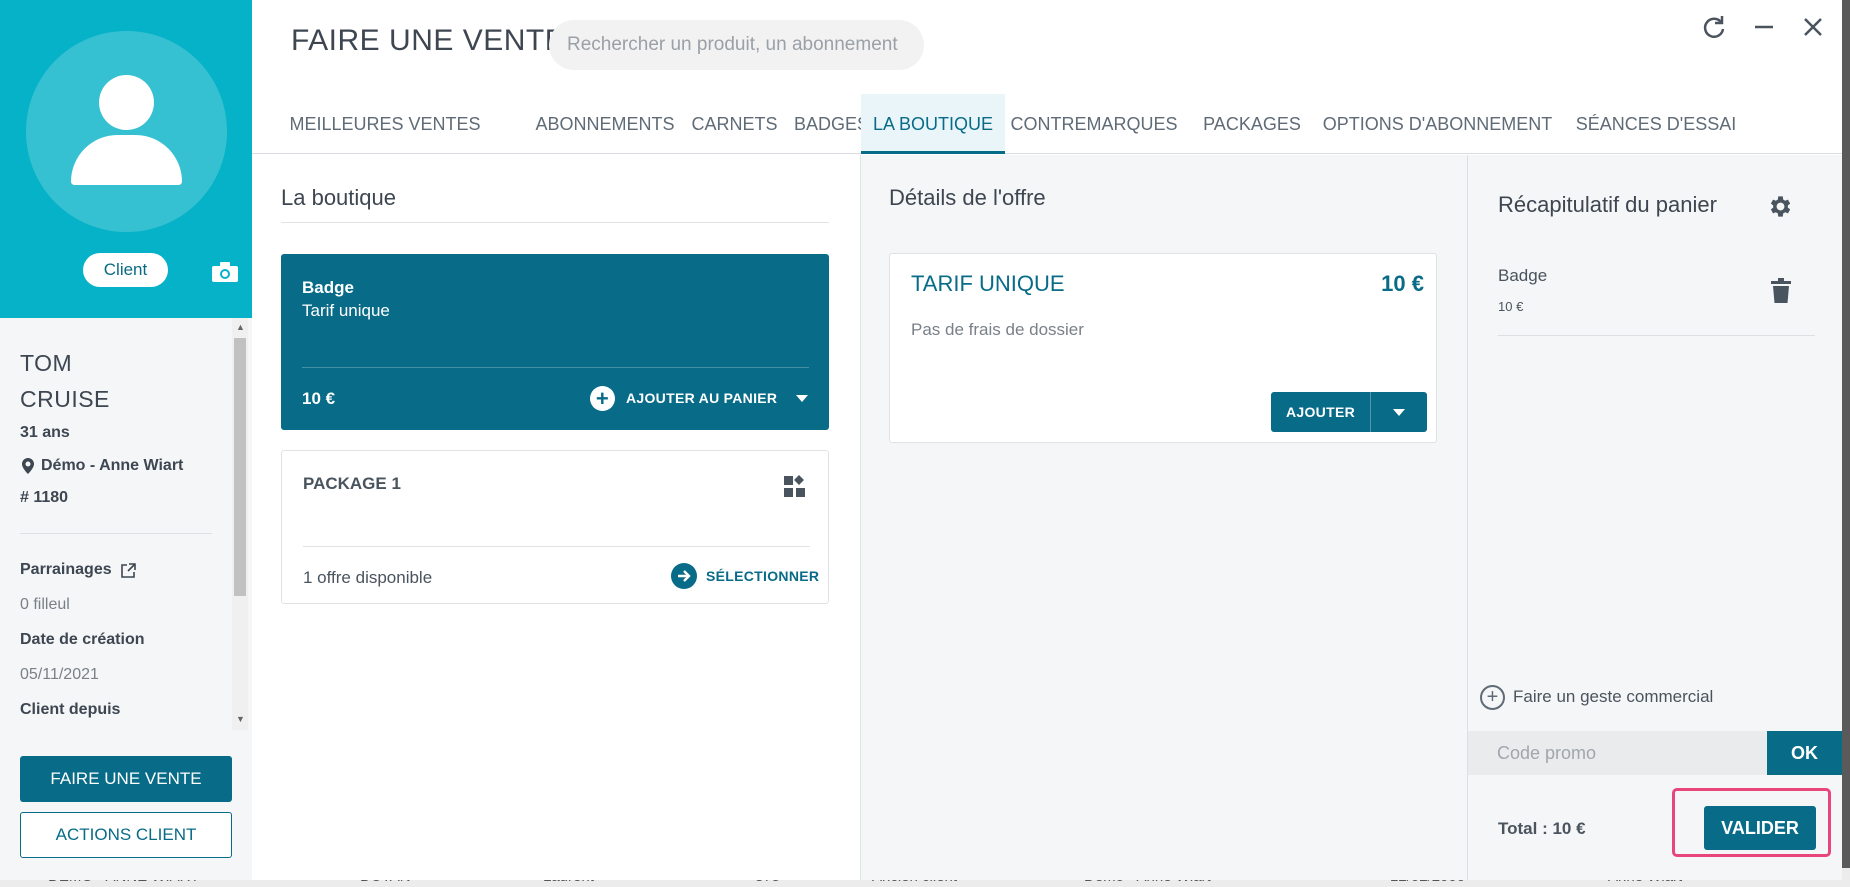  What do you see at coordinates (1402, 283) in the screenshot?
I see `offer-price: 10 €` at bounding box center [1402, 283].